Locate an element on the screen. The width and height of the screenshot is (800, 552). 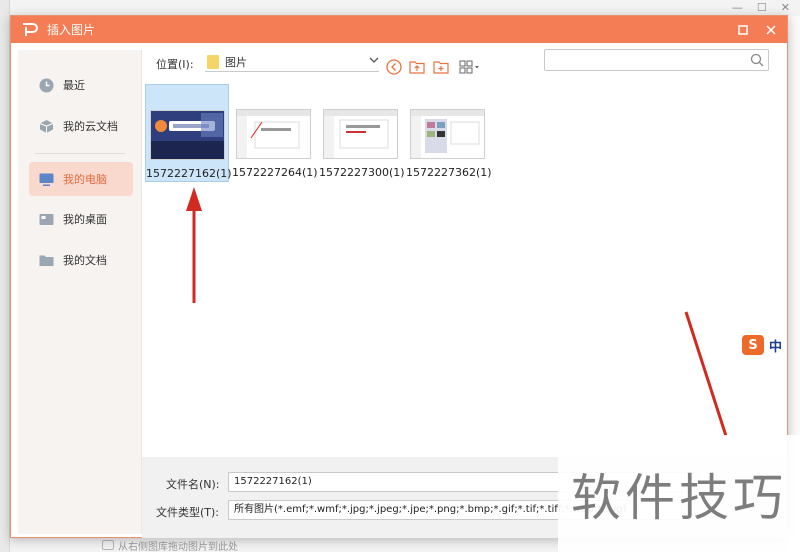
sidebar-item-my-computer: 我的电脑 is located at coordinates (81, 179).